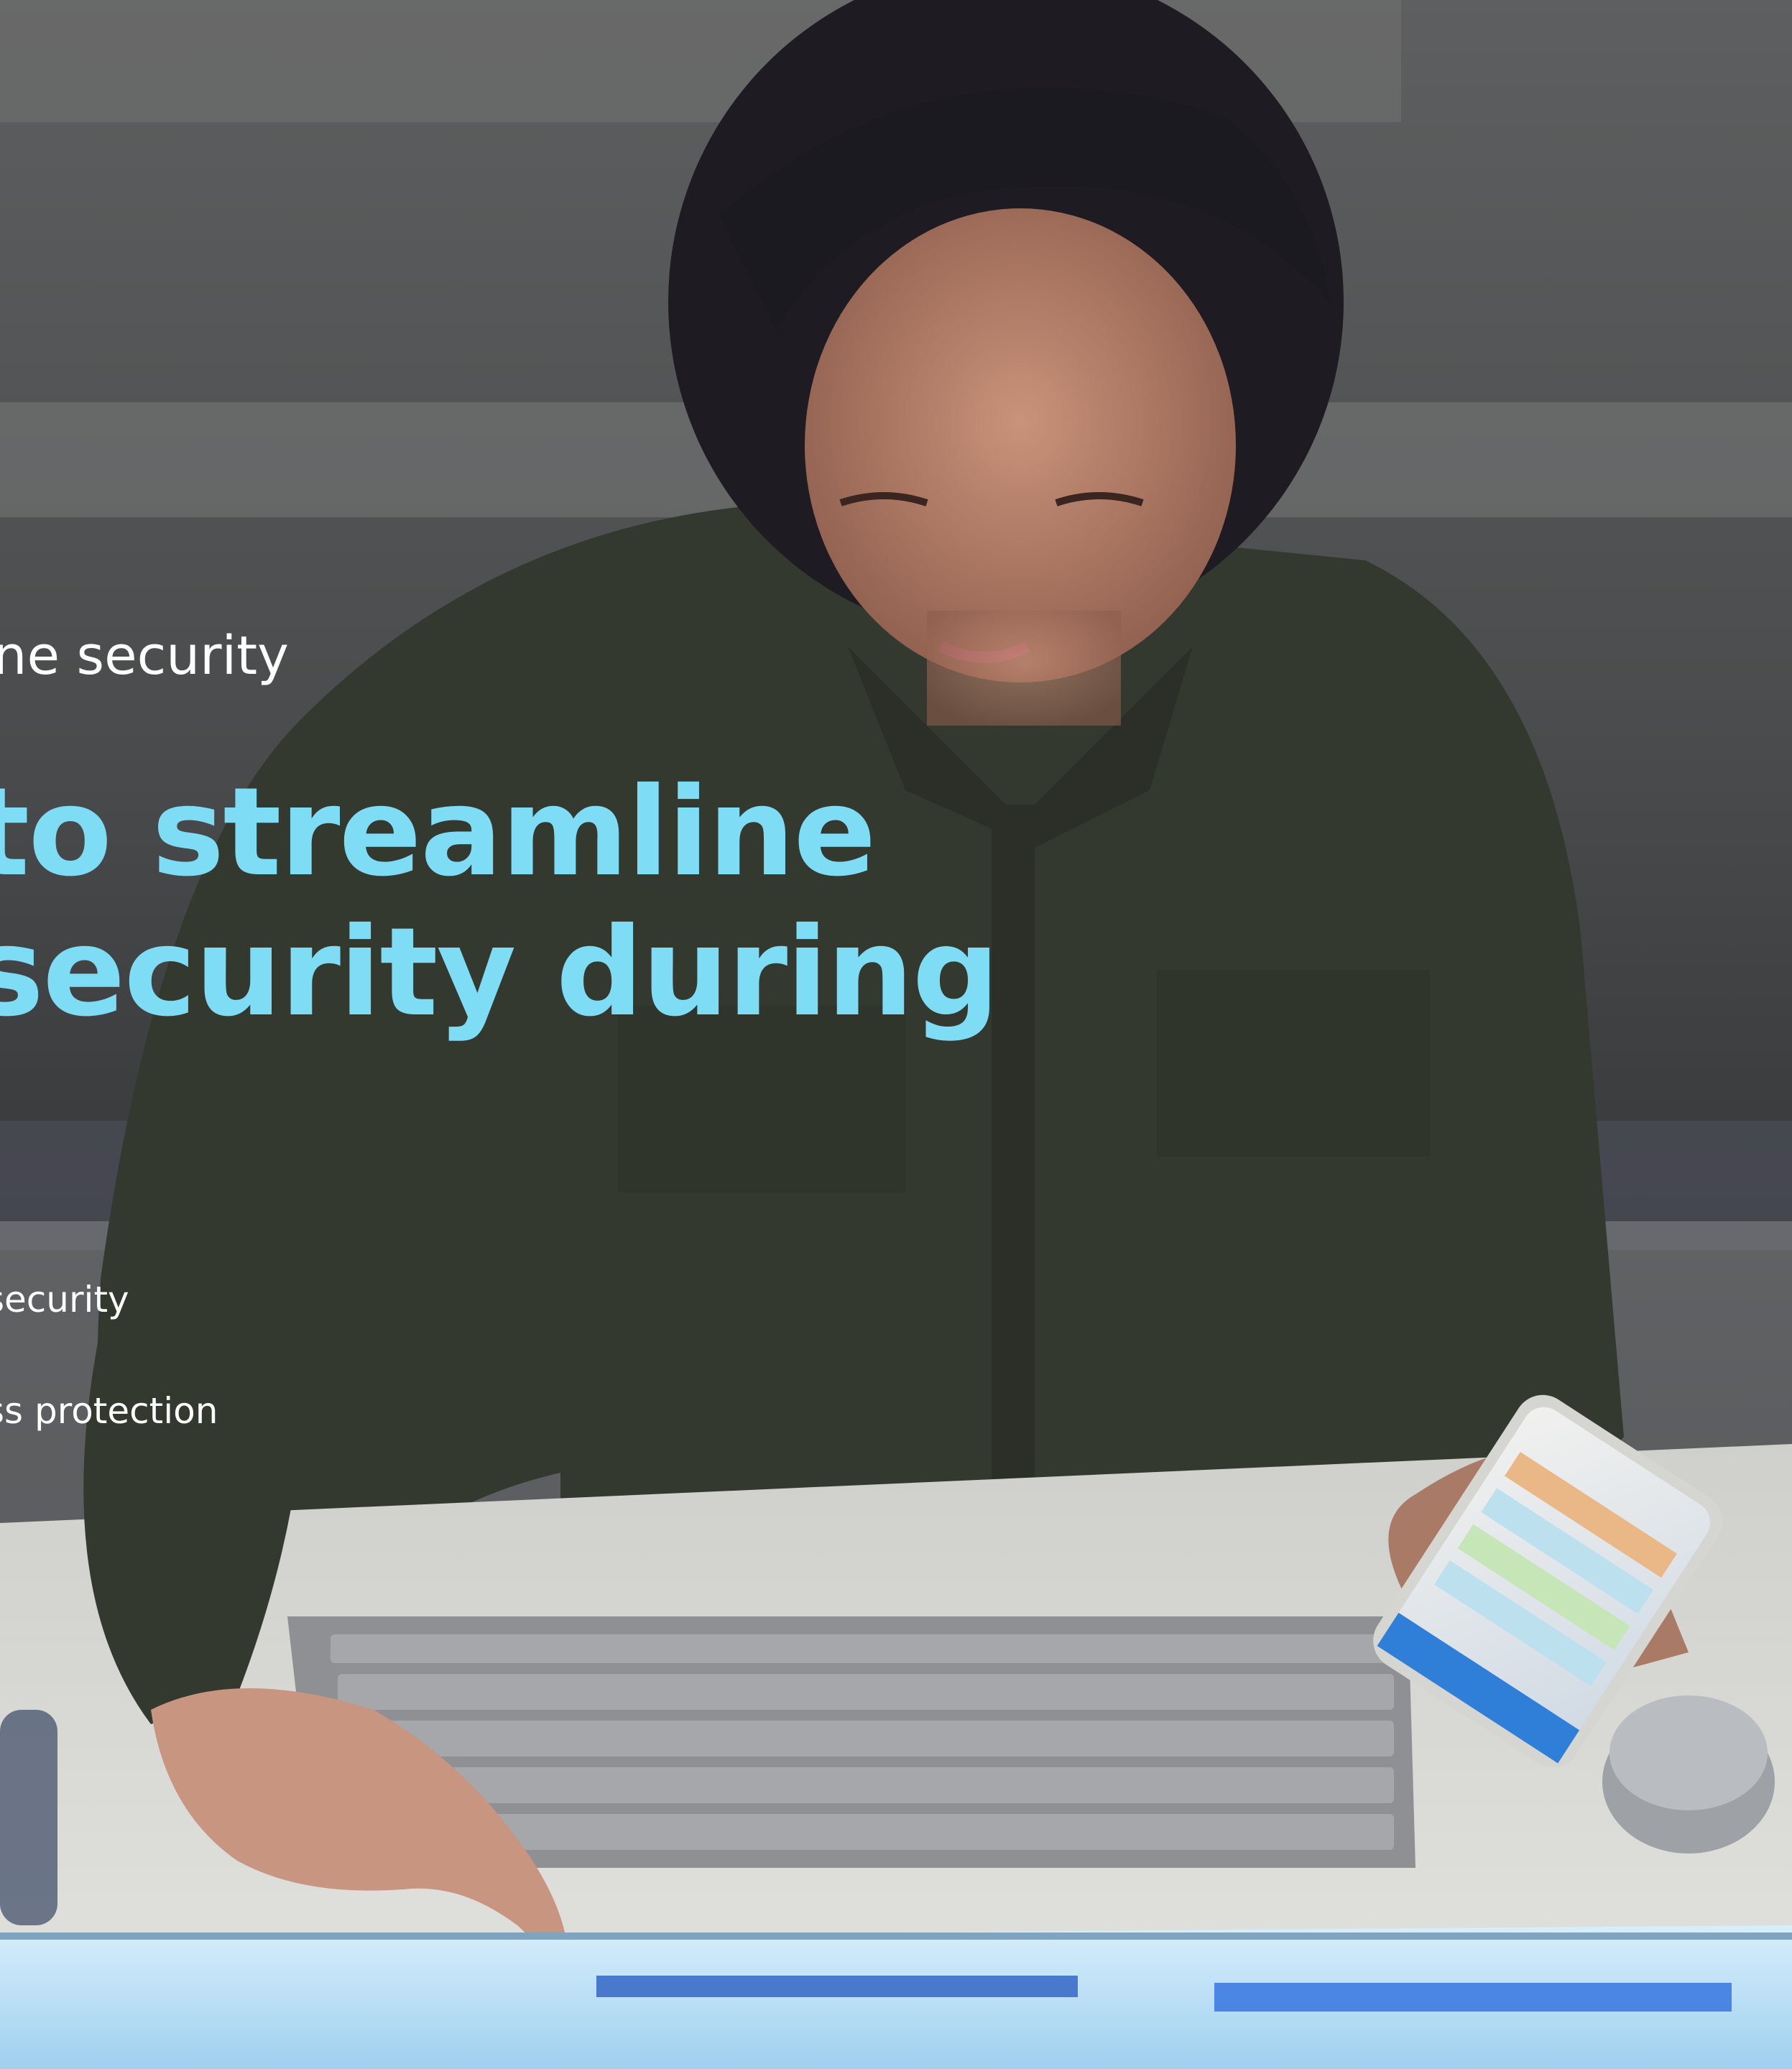 This screenshot has height=2069, width=1792. What do you see at coordinates (499, 973) in the screenshot?
I see `headline-line-2: security during` at bounding box center [499, 973].